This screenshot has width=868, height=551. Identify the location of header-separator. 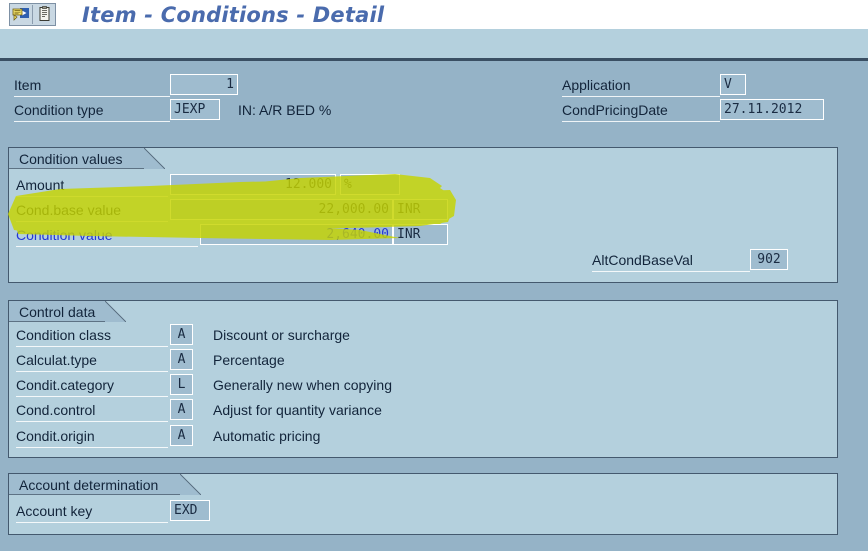
(434, 59).